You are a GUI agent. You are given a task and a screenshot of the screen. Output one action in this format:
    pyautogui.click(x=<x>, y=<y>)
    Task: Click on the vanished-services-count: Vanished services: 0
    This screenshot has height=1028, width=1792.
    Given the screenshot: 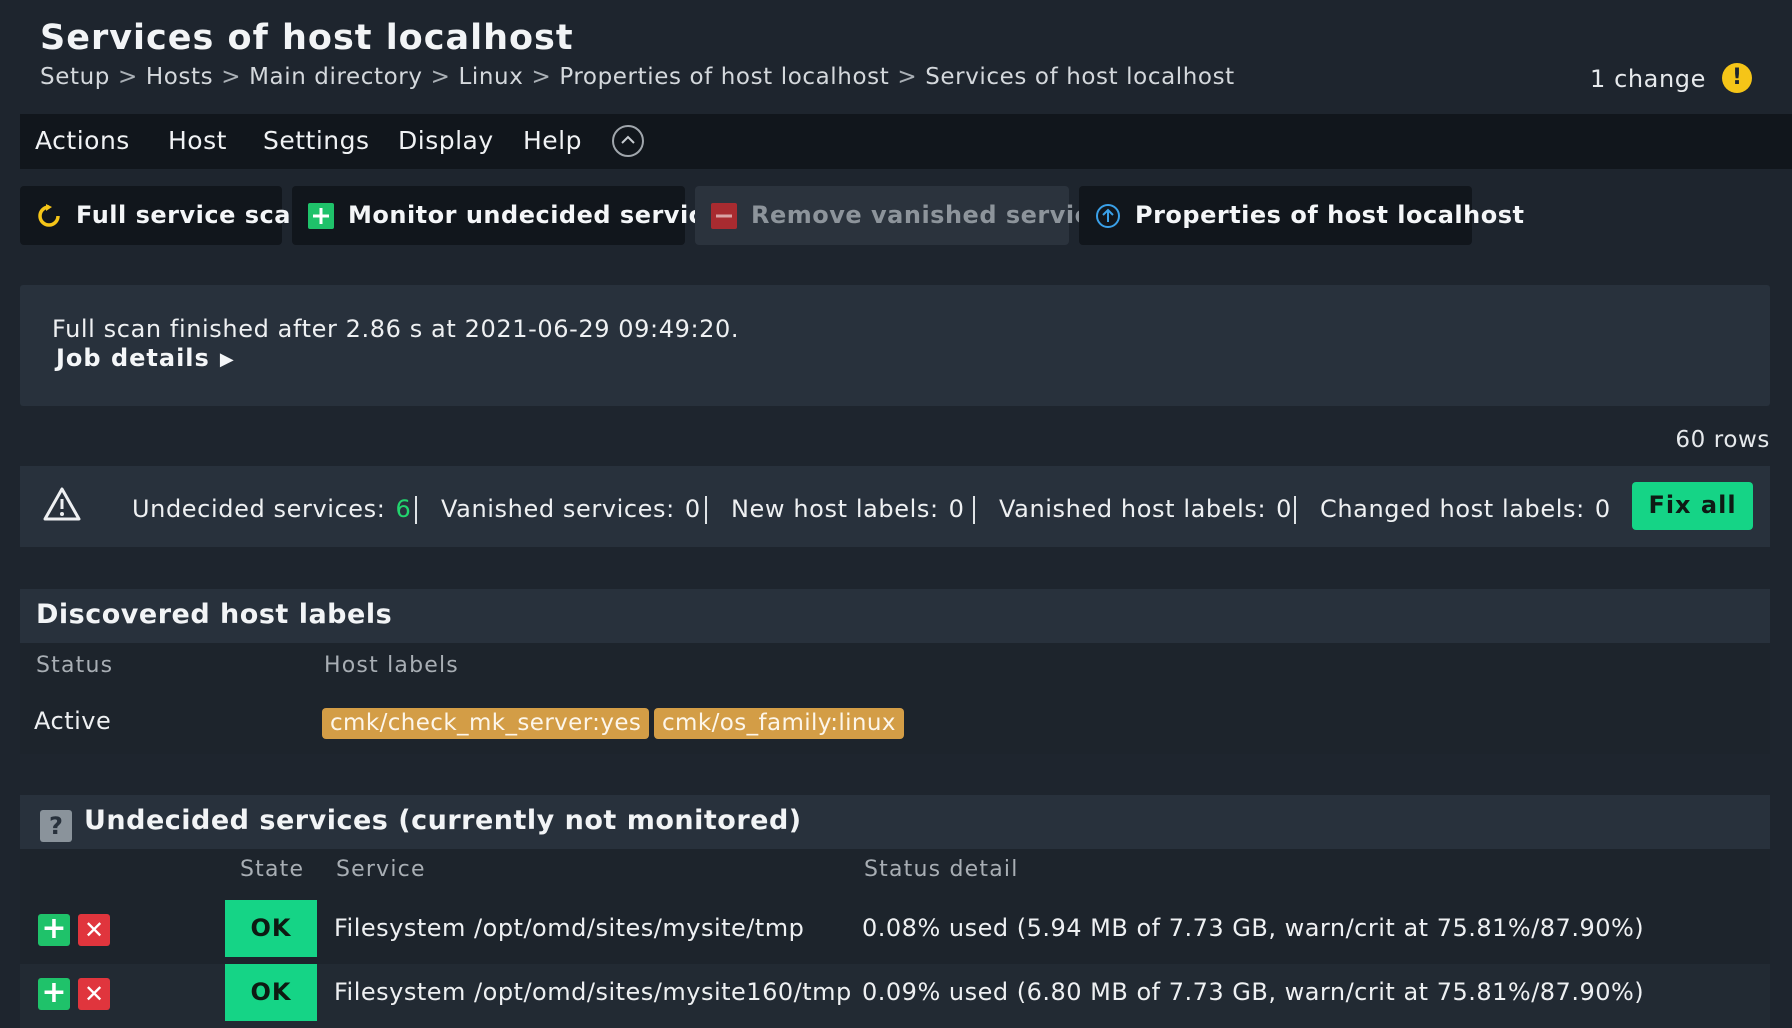 What is the action you would take?
    pyautogui.click(x=571, y=509)
    